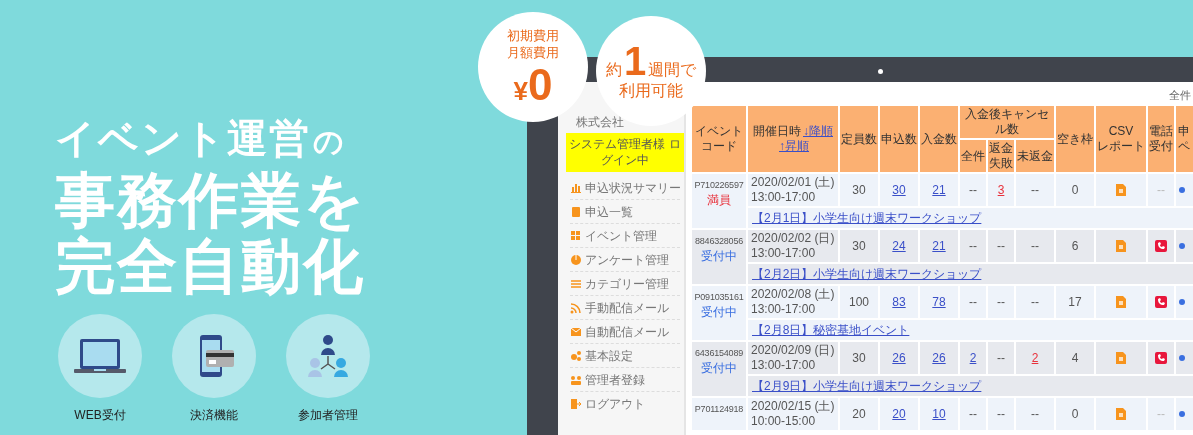 Image resolution: width=1193 pixels, height=435 pixels. Describe the element at coordinates (328, 142) in the screenshot. I see `headline-text: の` at that location.